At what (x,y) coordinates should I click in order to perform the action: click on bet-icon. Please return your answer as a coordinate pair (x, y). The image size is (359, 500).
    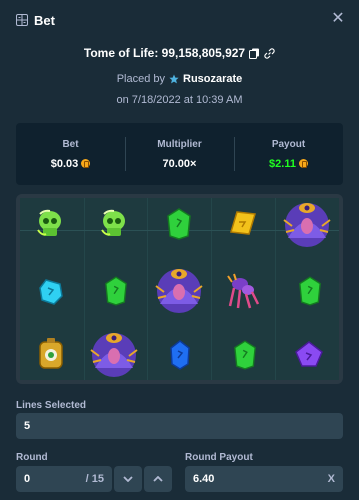
    Looking at the image, I should click on (22, 20).